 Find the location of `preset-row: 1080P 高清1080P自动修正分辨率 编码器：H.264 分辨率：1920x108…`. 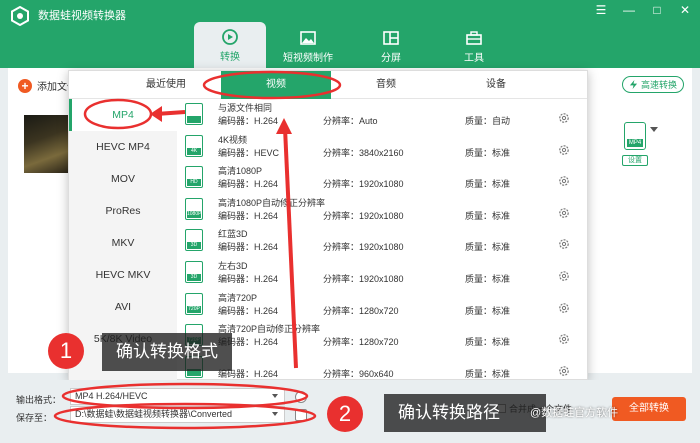

preset-row: 1080P 高清1080P自动修正分辨率 编码器：H.264 分辨率：1920x108… is located at coordinates (382, 210).